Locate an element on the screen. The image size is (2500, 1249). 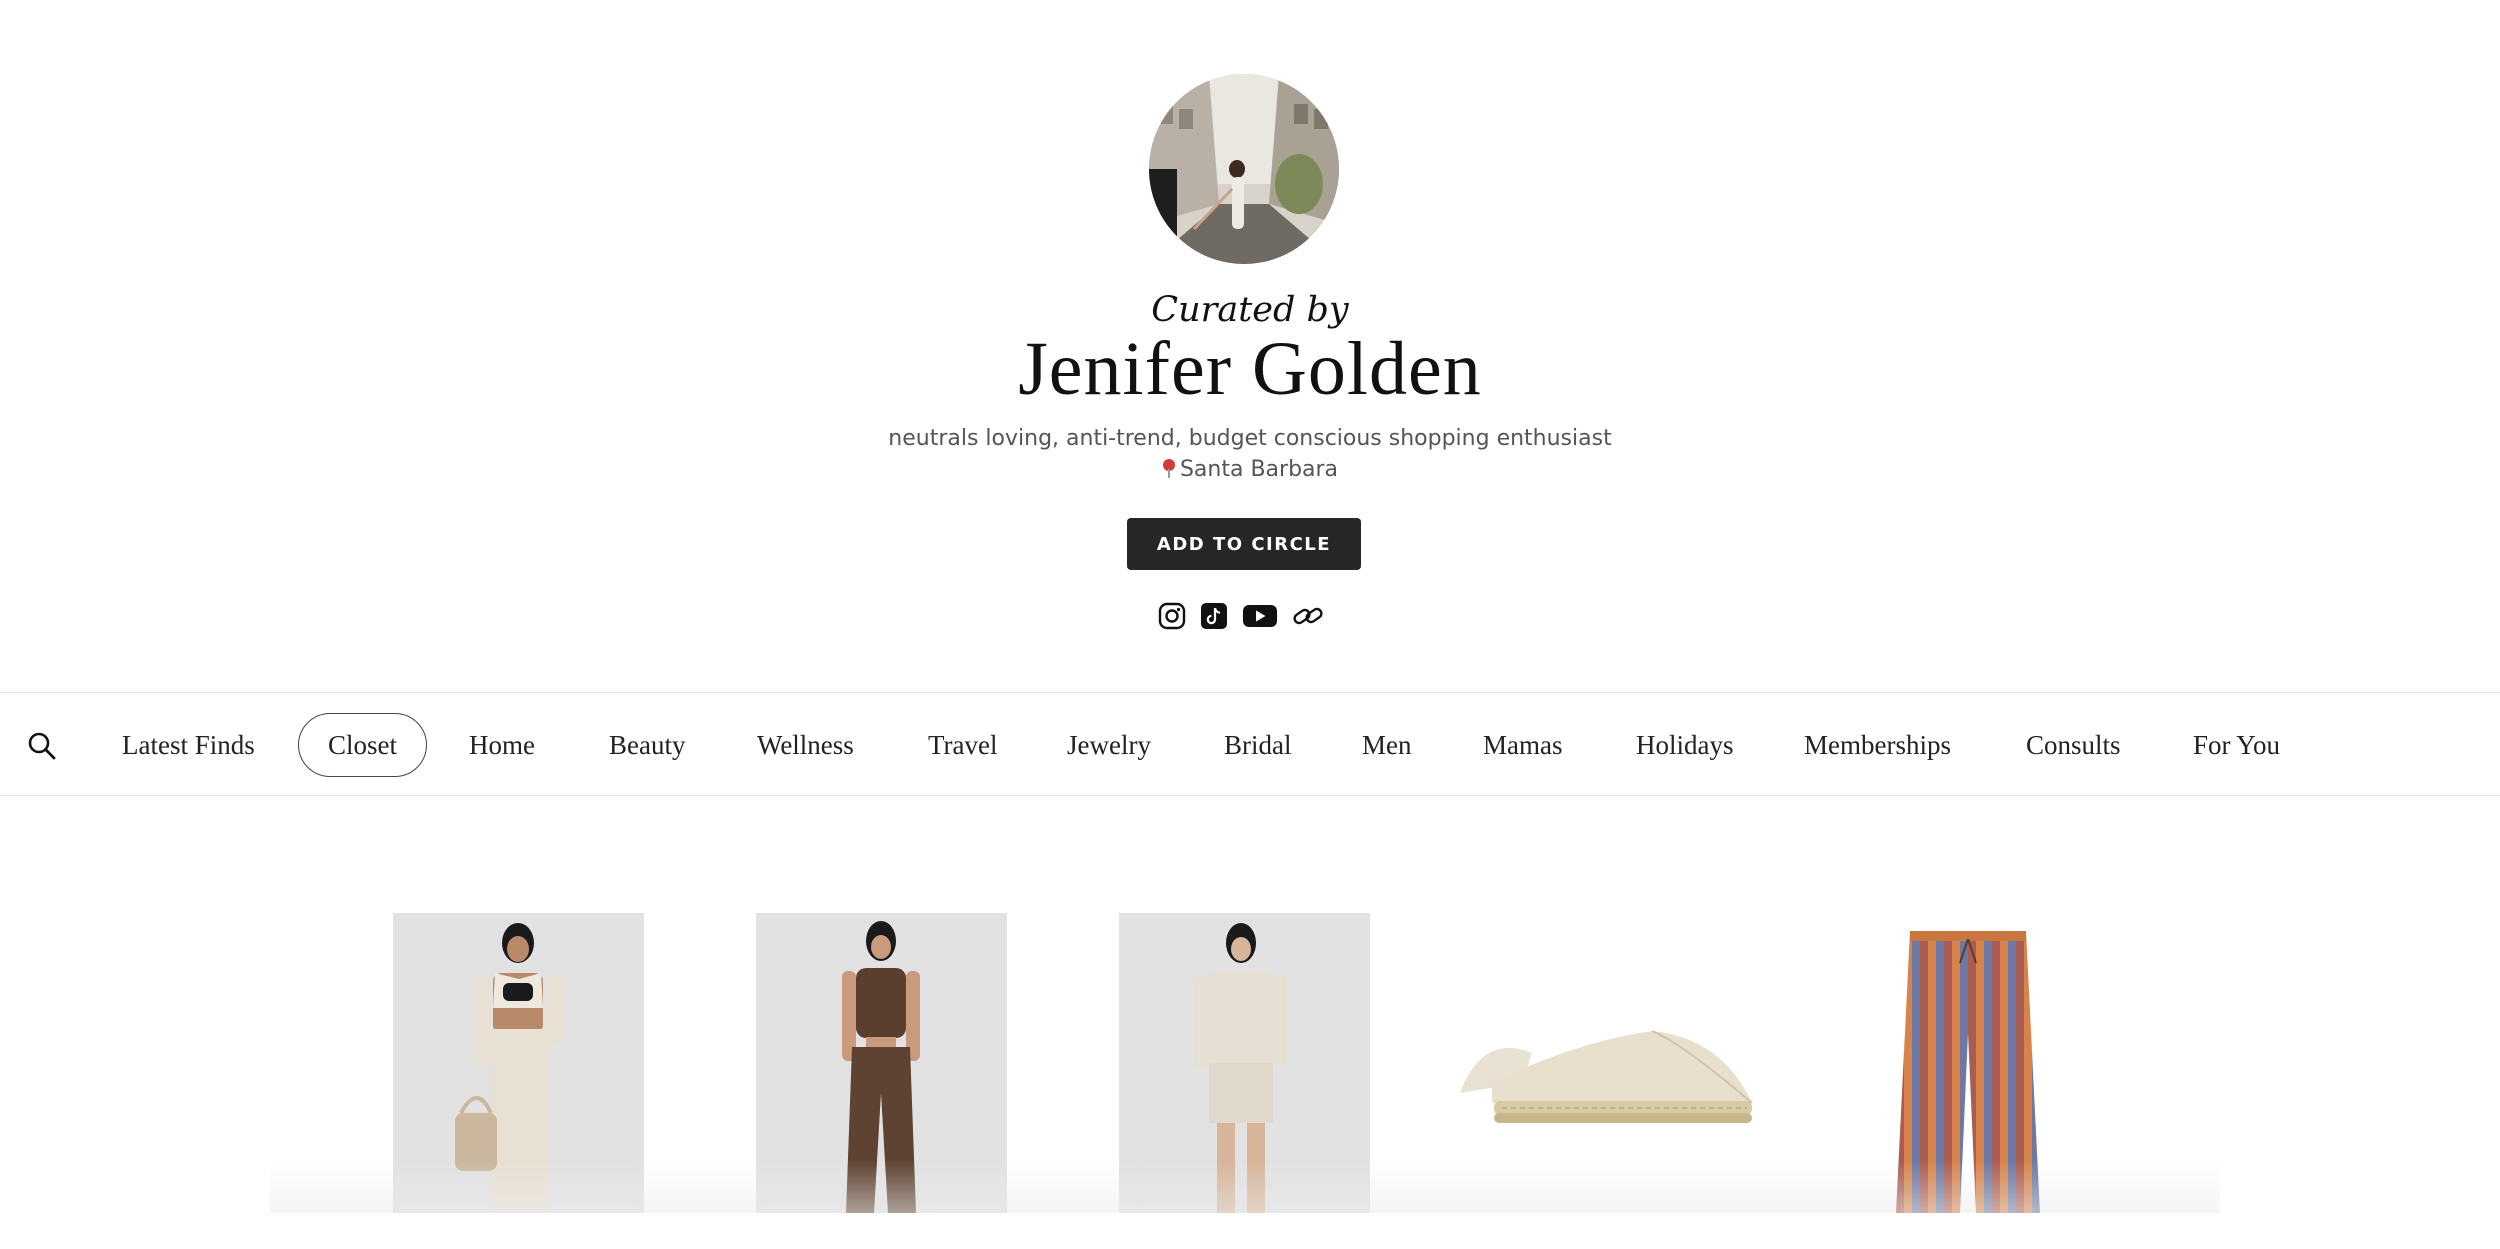
creator-location: Santa Barbara is located at coordinates (1250, 469).